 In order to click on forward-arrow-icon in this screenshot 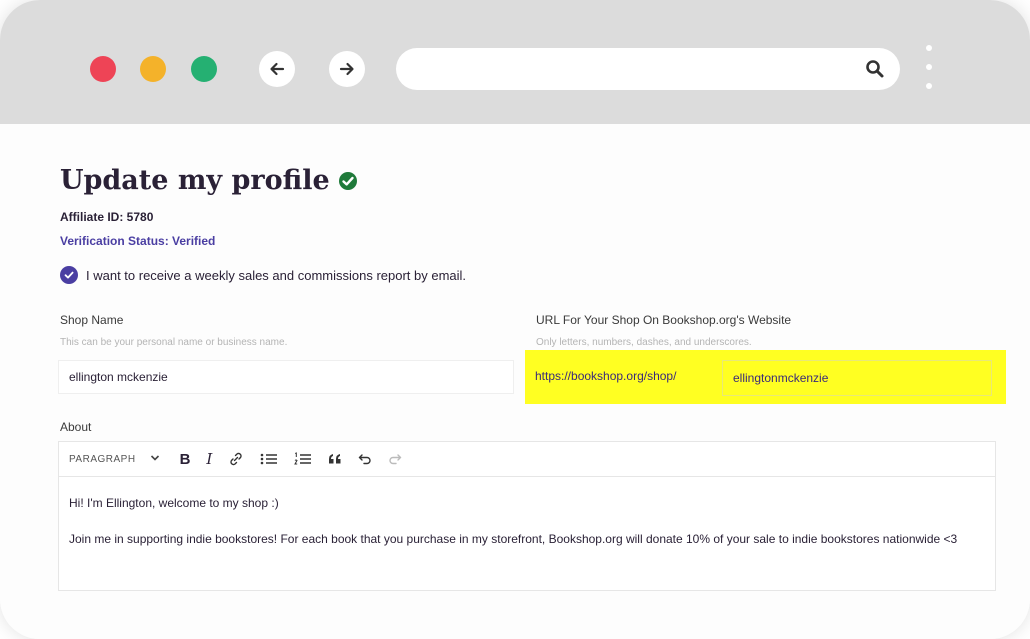, I will do `click(346, 69)`.